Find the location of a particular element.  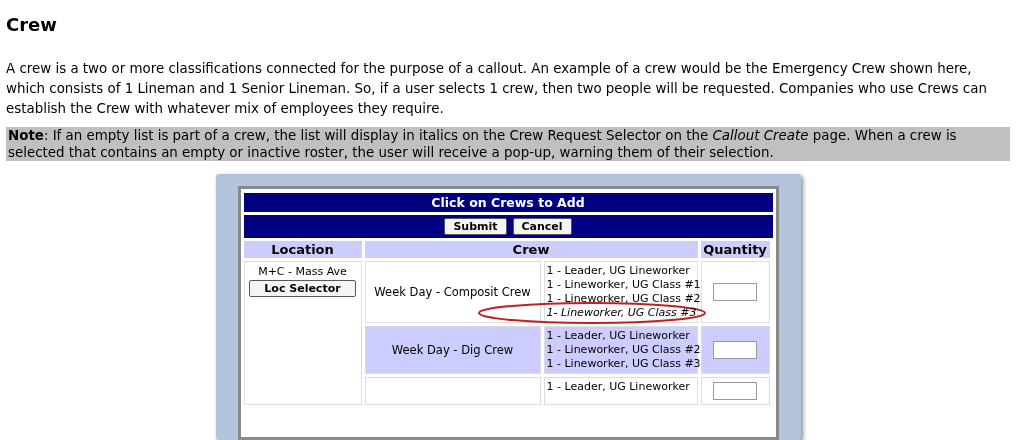

location-name: M+C - Mass Ave is located at coordinates (302, 271).